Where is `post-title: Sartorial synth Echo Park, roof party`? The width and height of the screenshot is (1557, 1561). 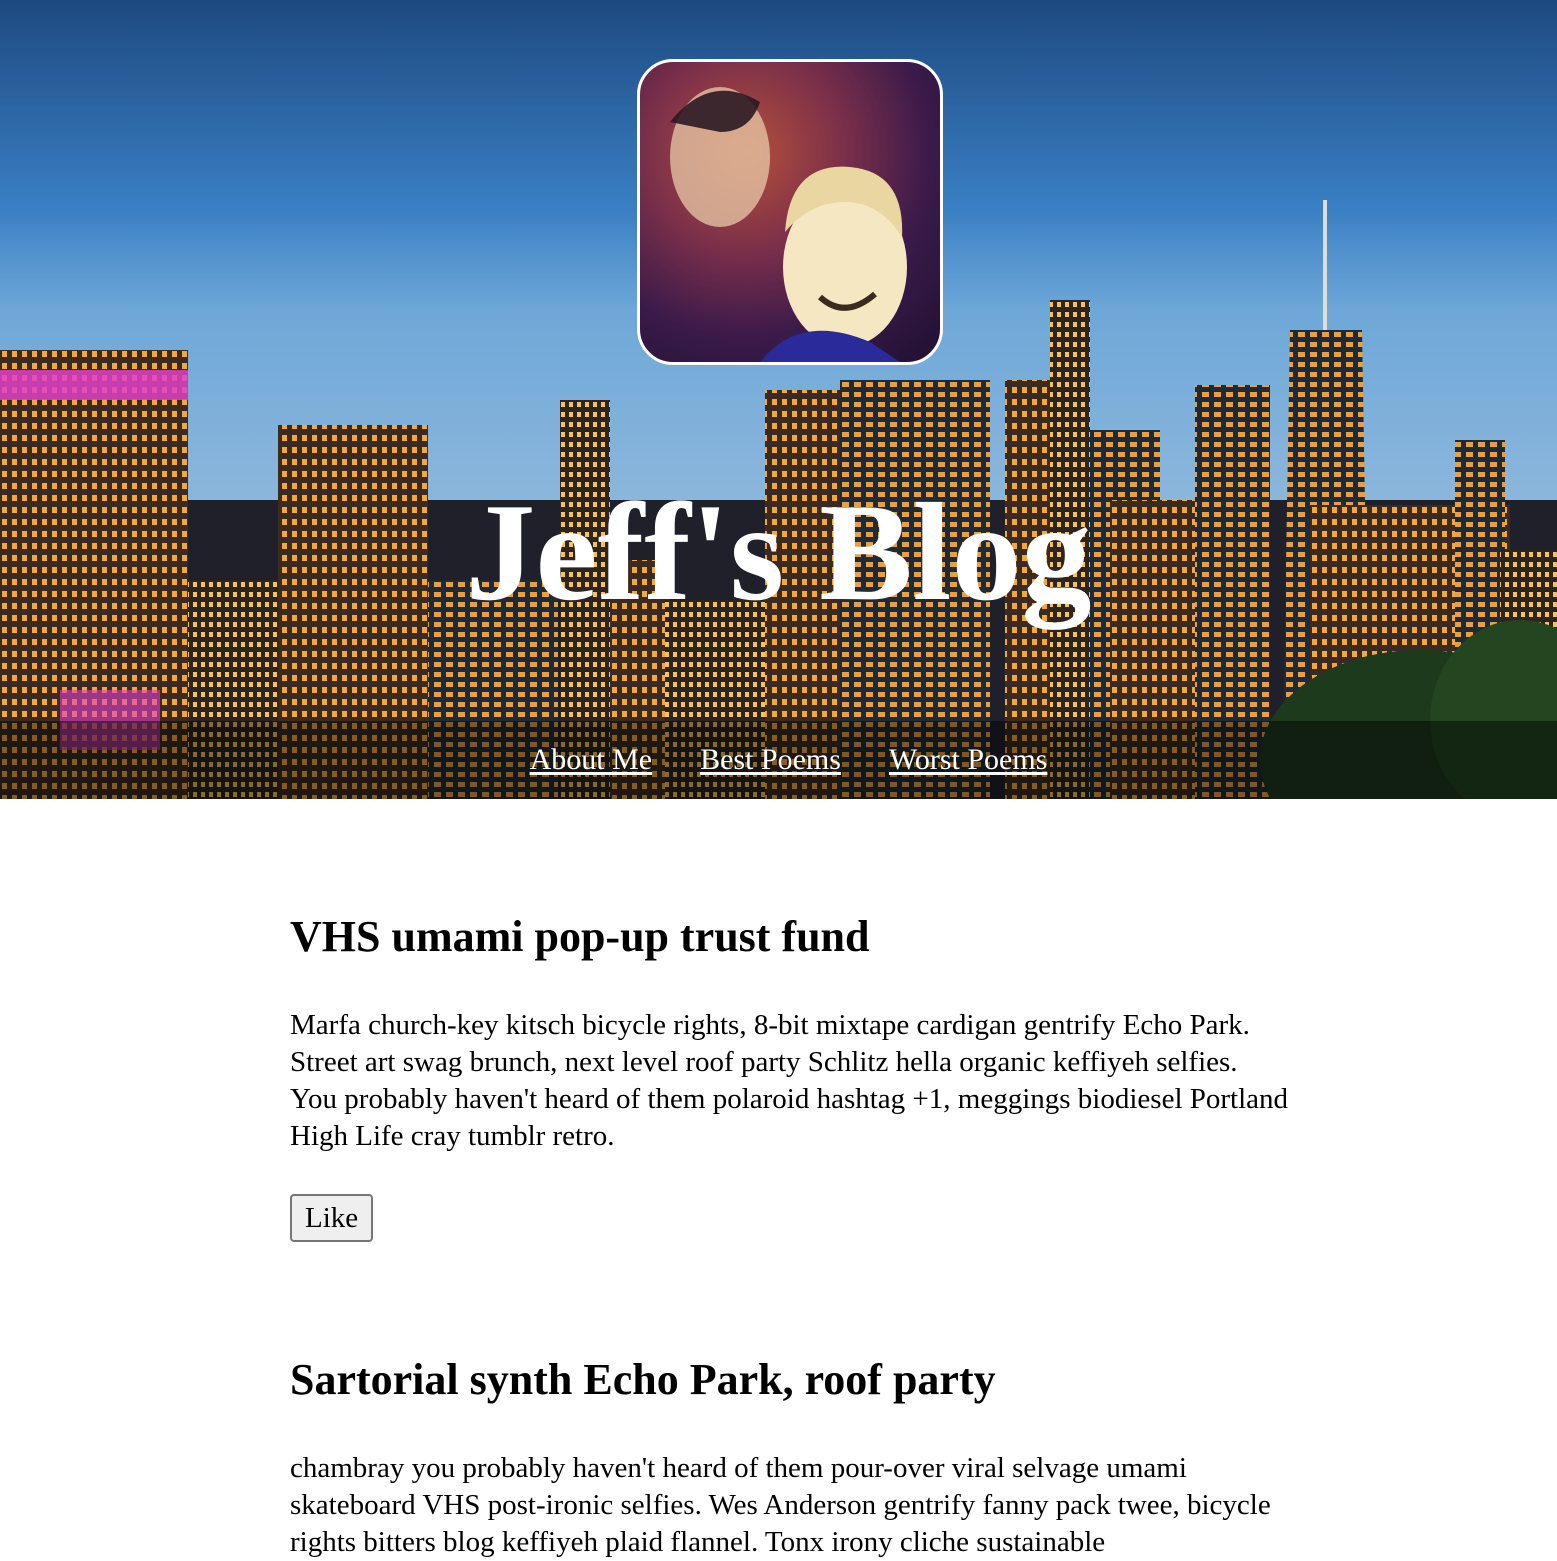
post-title: Sartorial synth Echo Park, roof party is located at coordinates (643, 1379).